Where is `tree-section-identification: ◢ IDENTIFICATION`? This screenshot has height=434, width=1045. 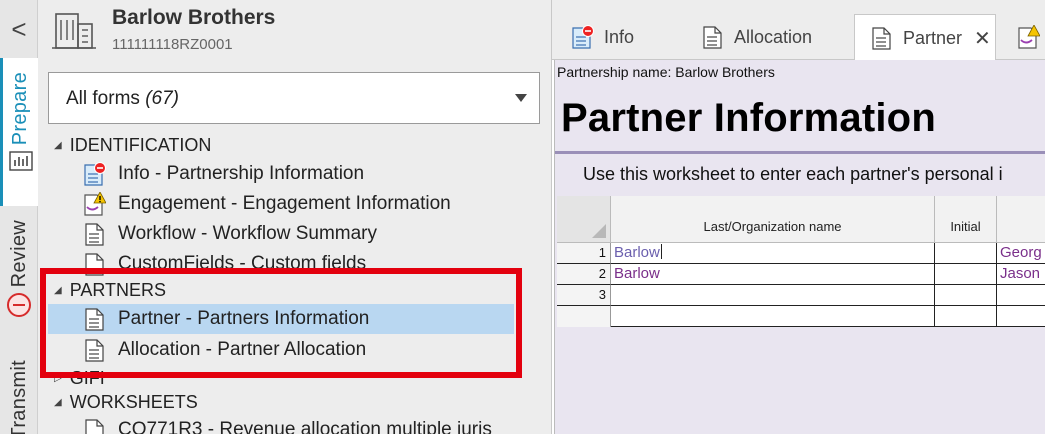
tree-section-identification: ◢ IDENTIFICATION is located at coordinates (132, 145).